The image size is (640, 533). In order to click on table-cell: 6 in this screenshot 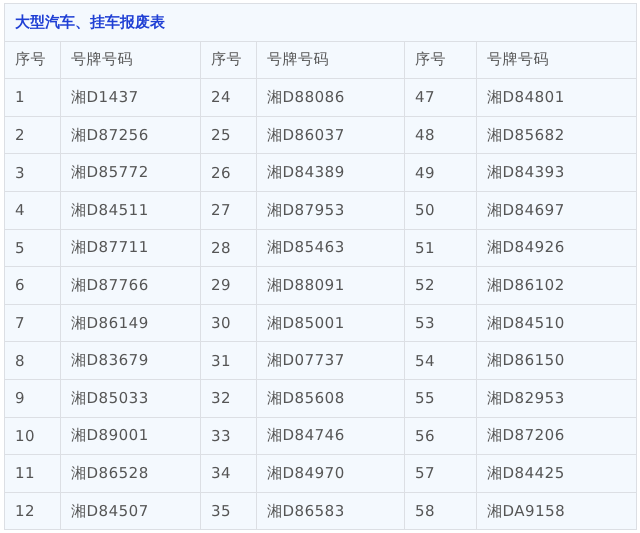, I will do `click(32, 285)`.